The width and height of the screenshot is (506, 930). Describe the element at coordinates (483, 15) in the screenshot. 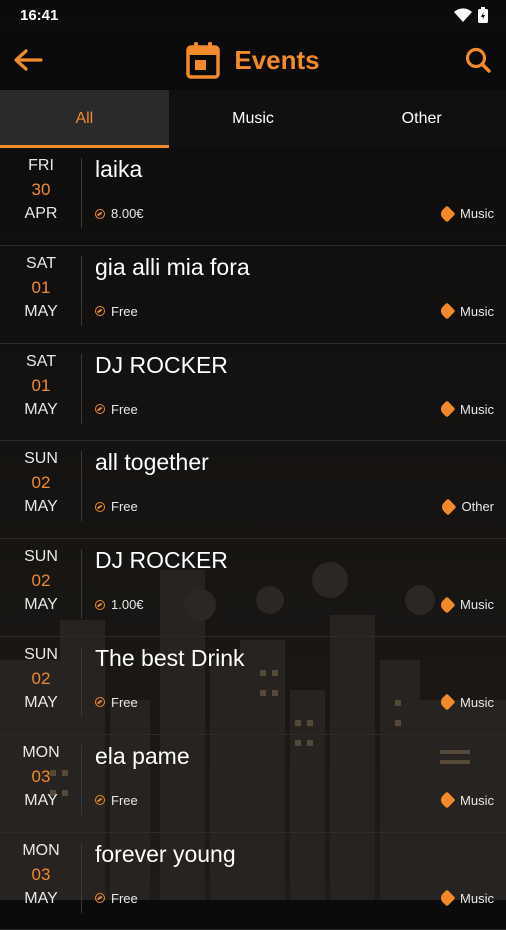

I see `battery-icon` at that location.